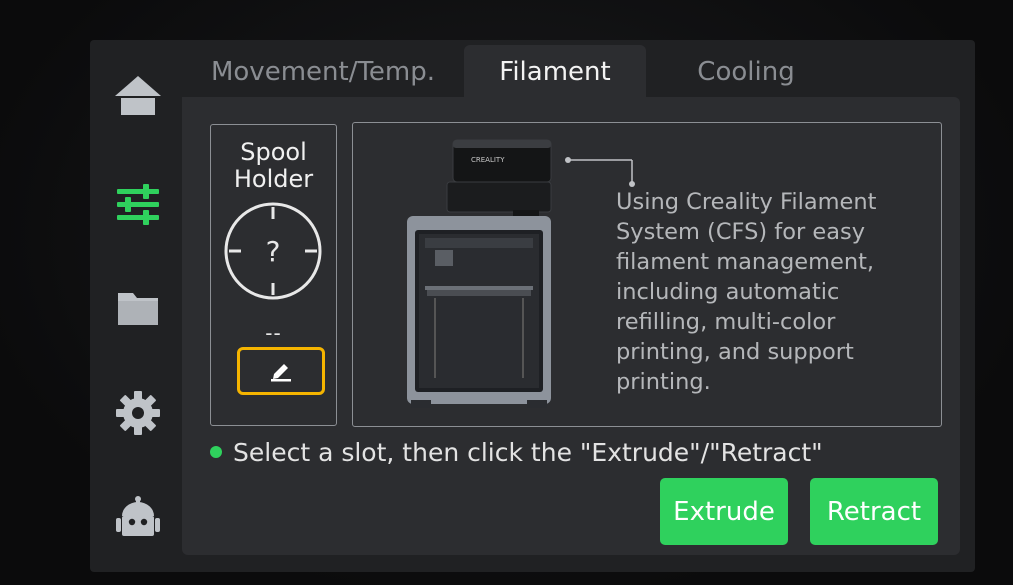 This screenshot has height=585, width=1013. I want to click on folder-icon, so click(138, 308).